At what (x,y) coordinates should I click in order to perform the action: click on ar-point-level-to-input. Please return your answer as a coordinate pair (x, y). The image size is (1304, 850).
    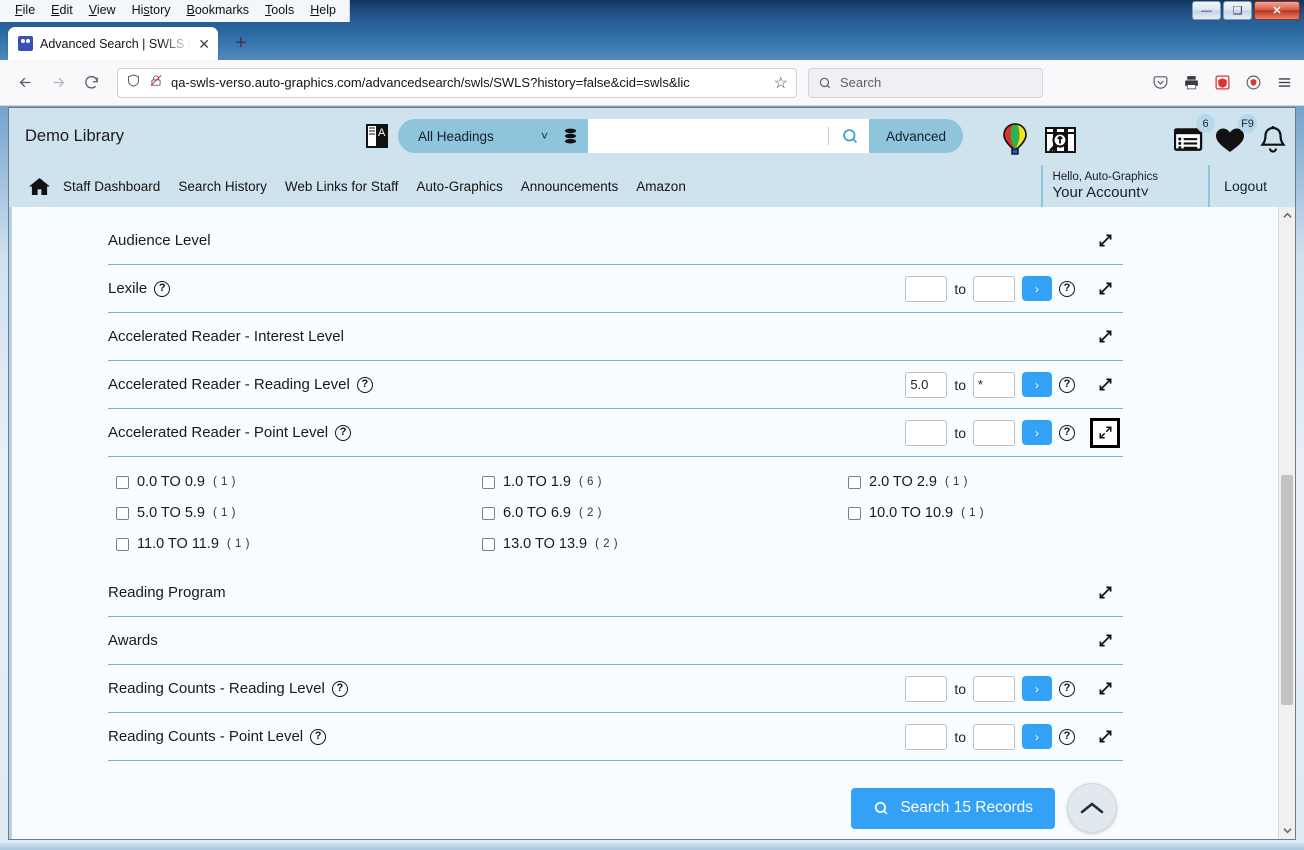
    Looking at the image, I should click on (994, 432).